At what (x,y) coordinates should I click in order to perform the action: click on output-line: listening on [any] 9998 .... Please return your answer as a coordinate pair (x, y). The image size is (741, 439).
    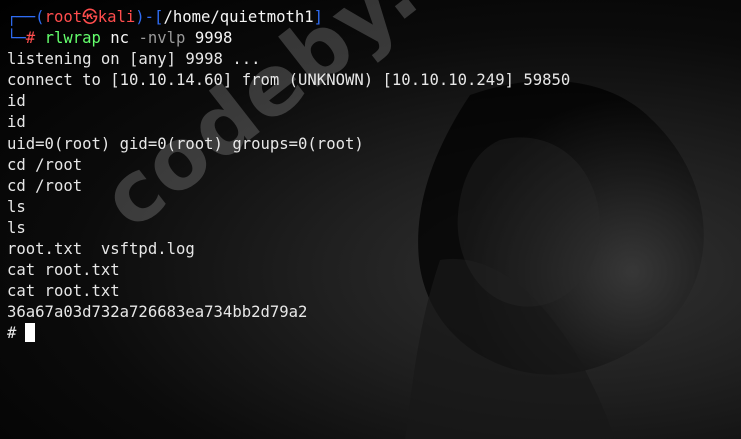
    Looking at the image, I should click on (134, 59).